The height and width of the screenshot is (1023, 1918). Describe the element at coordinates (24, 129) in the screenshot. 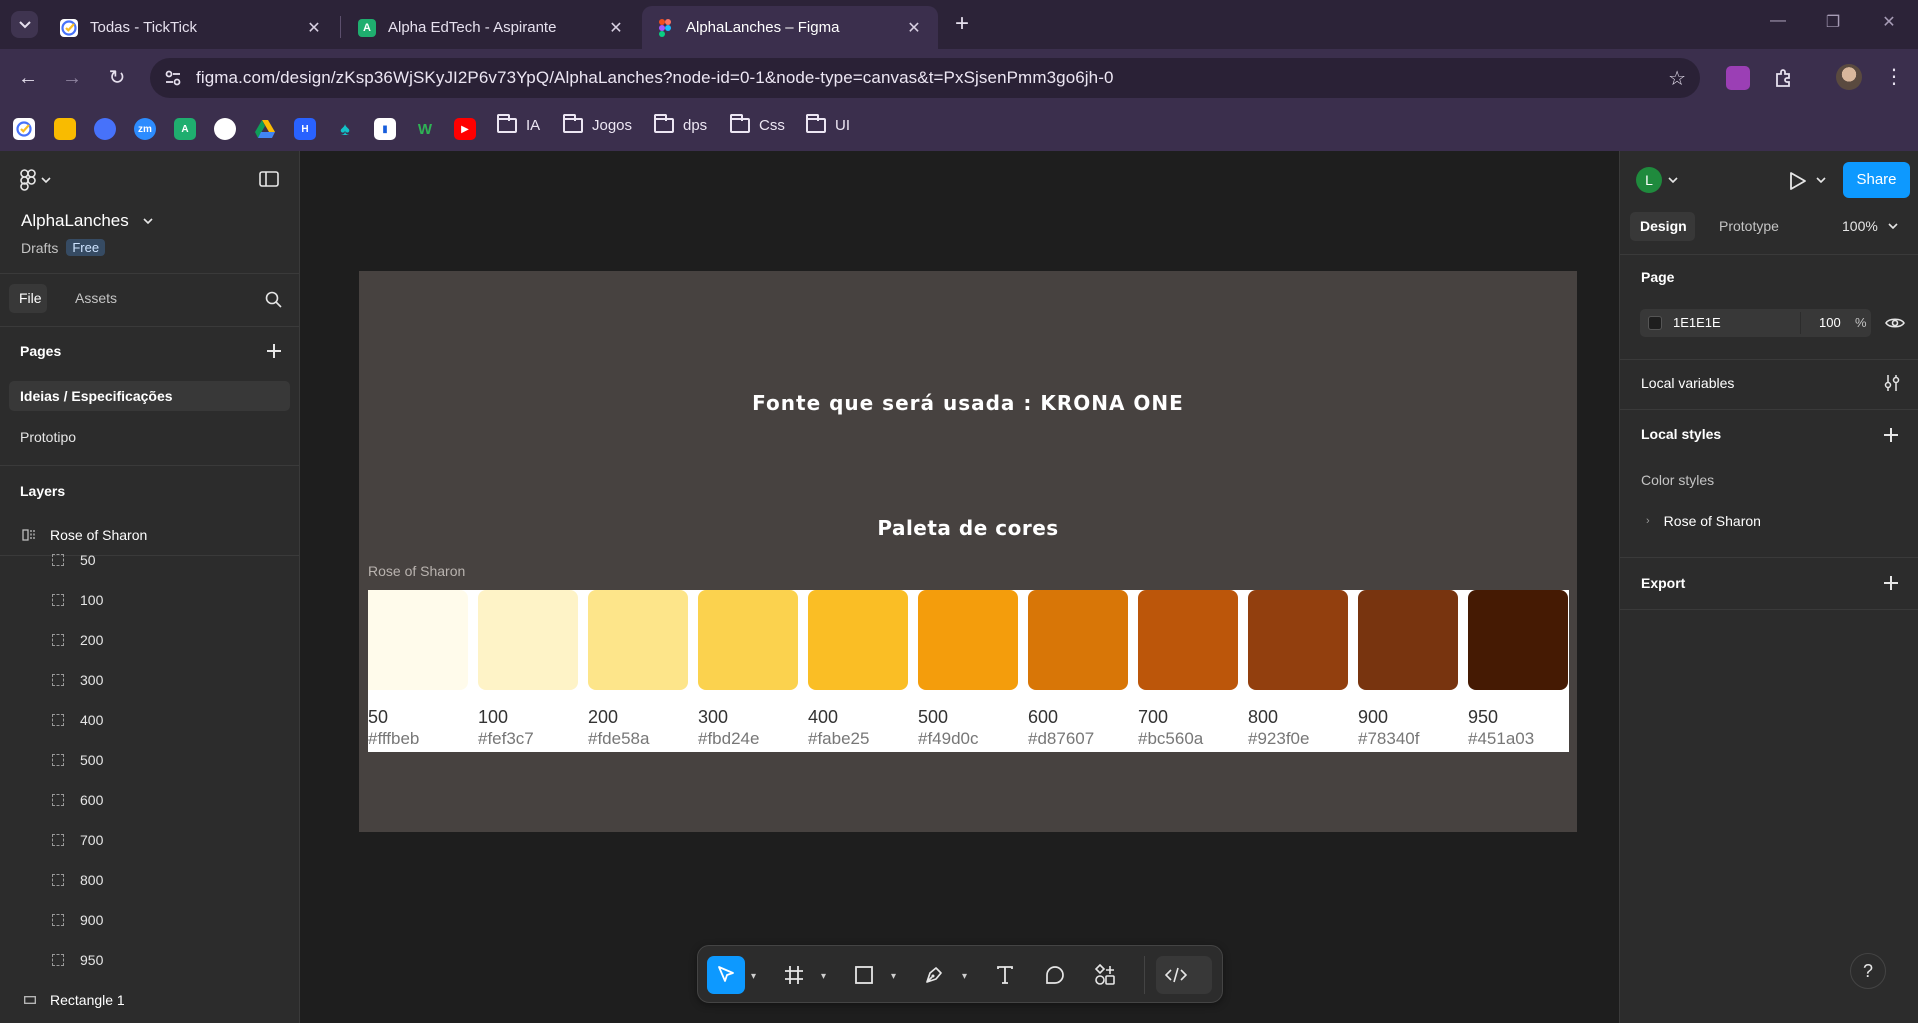

I see `ticktick-icon` at that location.